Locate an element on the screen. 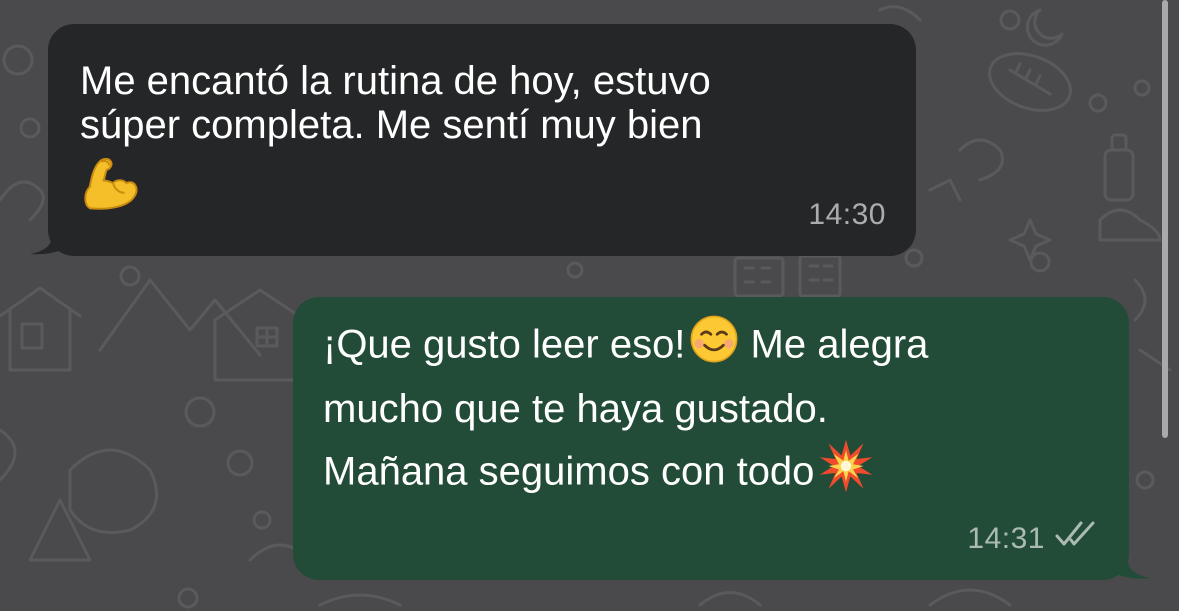 The height and width of the screenshot is (611, 1179). outgoing-line-1-after: Me alegra is located at coordinates (834, 344).